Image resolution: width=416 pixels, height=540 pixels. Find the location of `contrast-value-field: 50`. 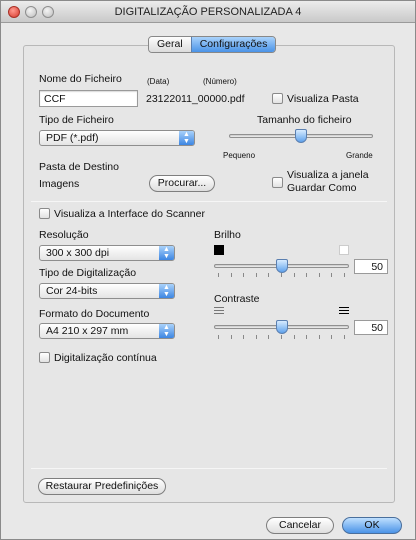

contrast-value-field: 50 is located at coordinates (371, 327).